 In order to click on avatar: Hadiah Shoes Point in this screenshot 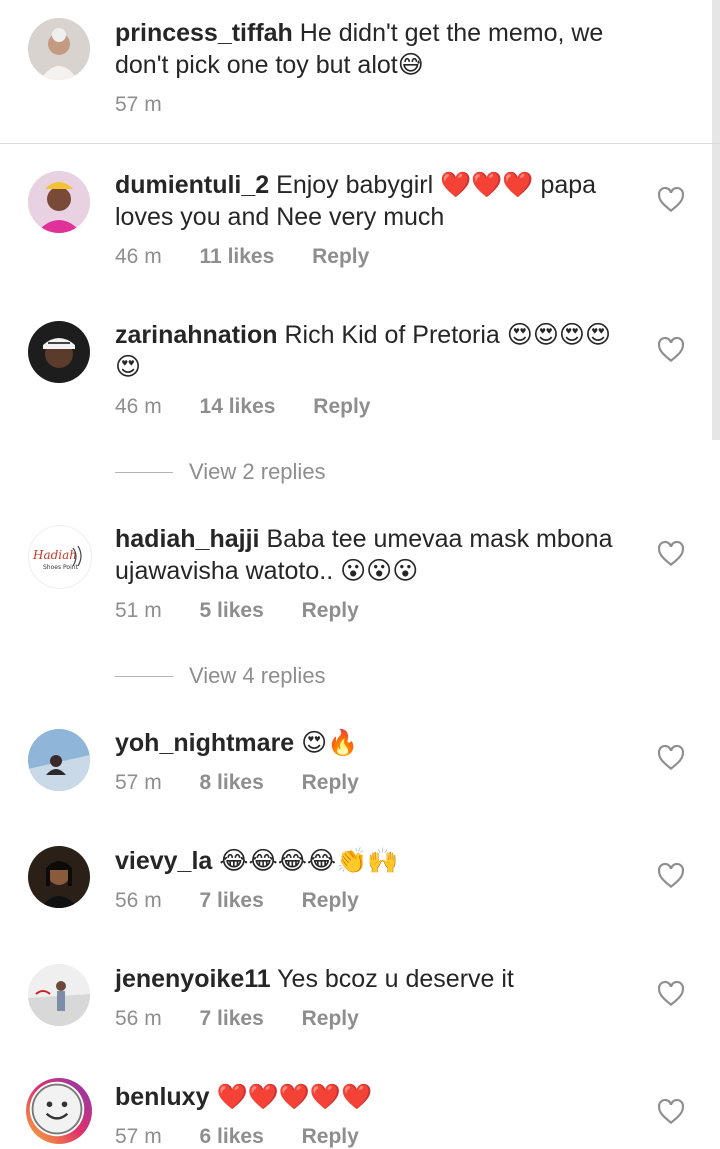, I will do `click(60, 557)`.